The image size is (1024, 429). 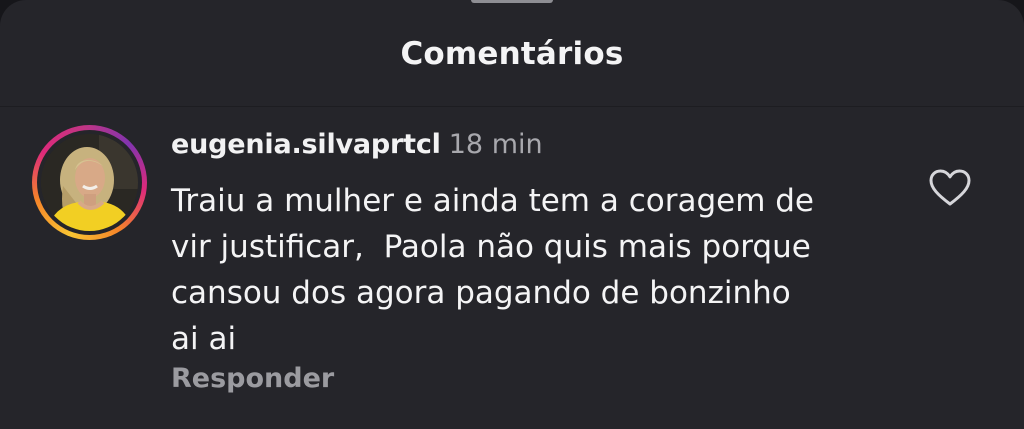 What do you see at coordinates (252, 378) in the screenshot?
I see `reply-button: Responder` at bounding box center [252, 378].